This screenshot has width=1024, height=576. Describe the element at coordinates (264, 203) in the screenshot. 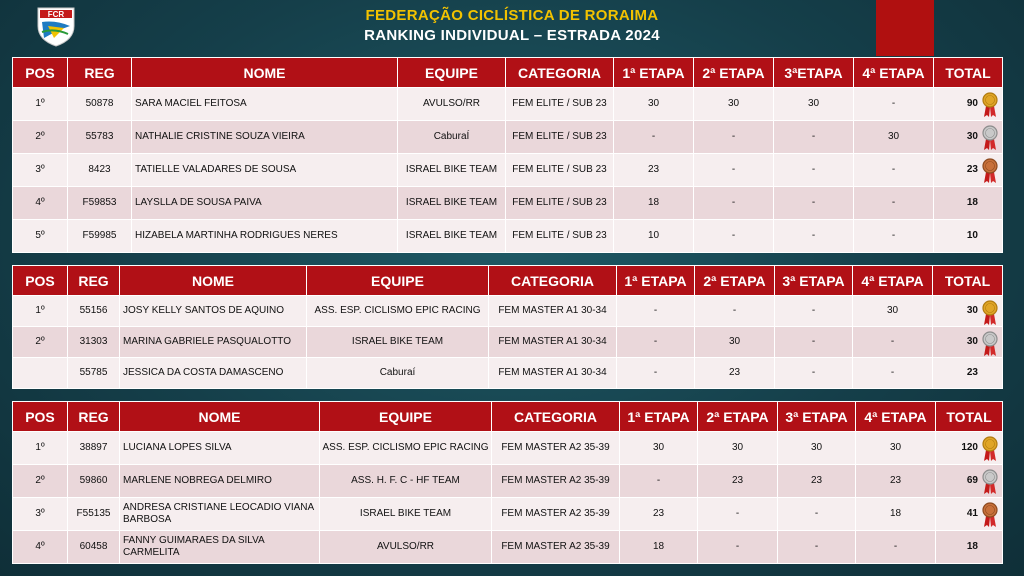

I see `name-cell: LAYSLLA DE SOUSA PAIVA` at that location.